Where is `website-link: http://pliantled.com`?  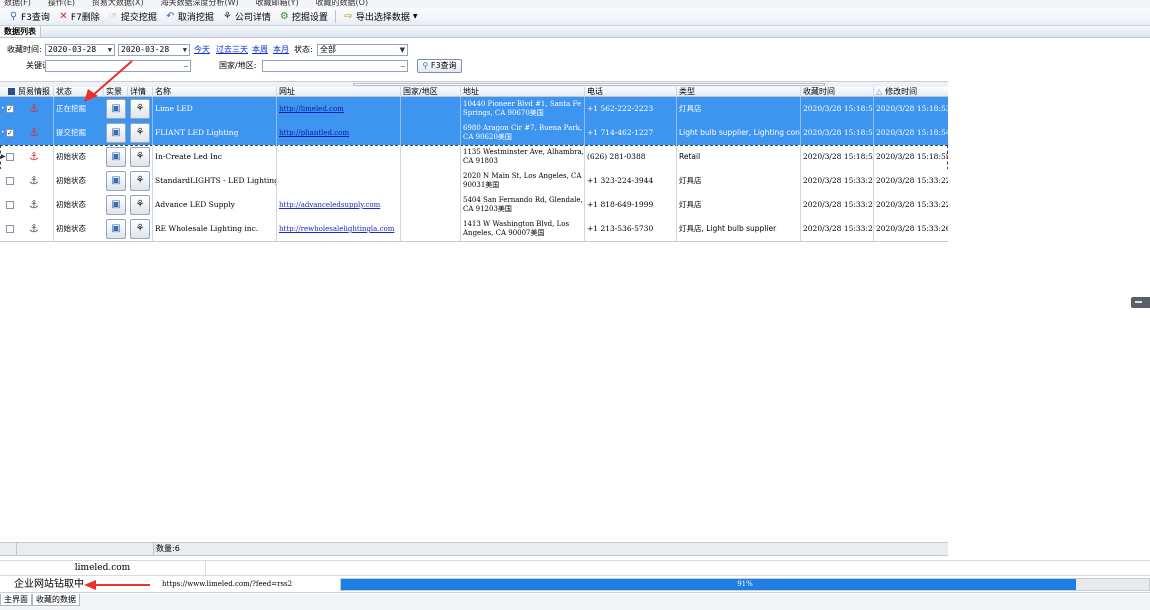
website-link: http://pliantled.com is located at coordinates (314, 133).